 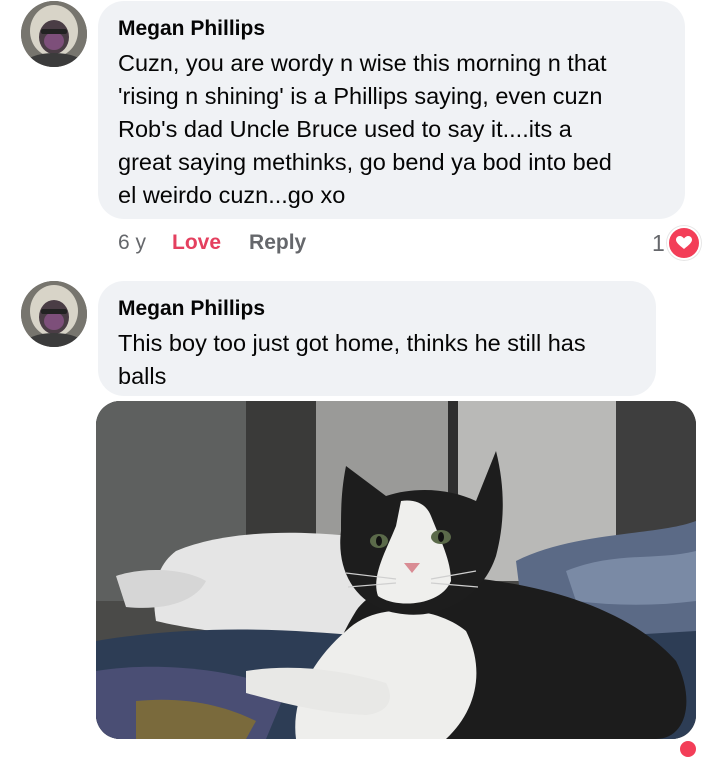 What do you see at coordinates (142, 376) in the screenshot?
I see `comment-line: balls` at bounding box center [142, 376].